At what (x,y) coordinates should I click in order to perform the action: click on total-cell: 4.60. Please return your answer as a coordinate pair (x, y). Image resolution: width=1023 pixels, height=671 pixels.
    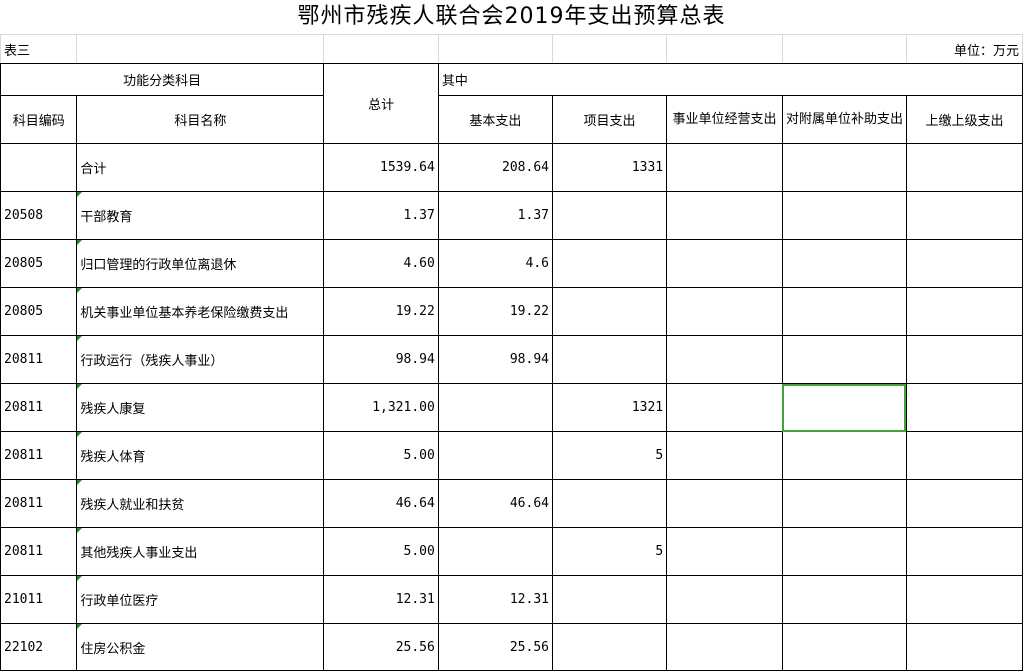
    Looking at the image, I should click on (381, 263).